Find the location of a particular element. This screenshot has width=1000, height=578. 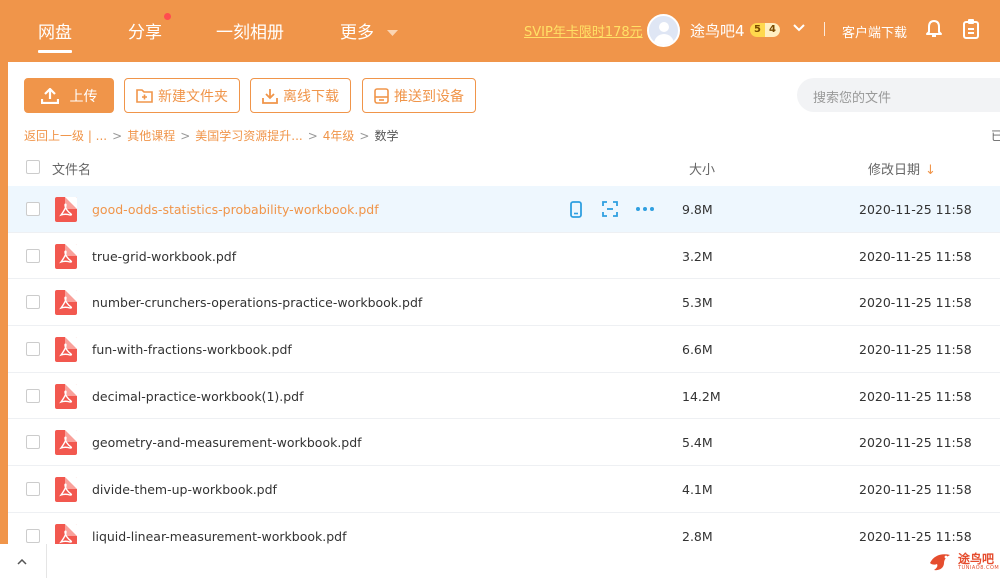

breadcrumb-item: 其他课程 is located at coordinates (151, 136).